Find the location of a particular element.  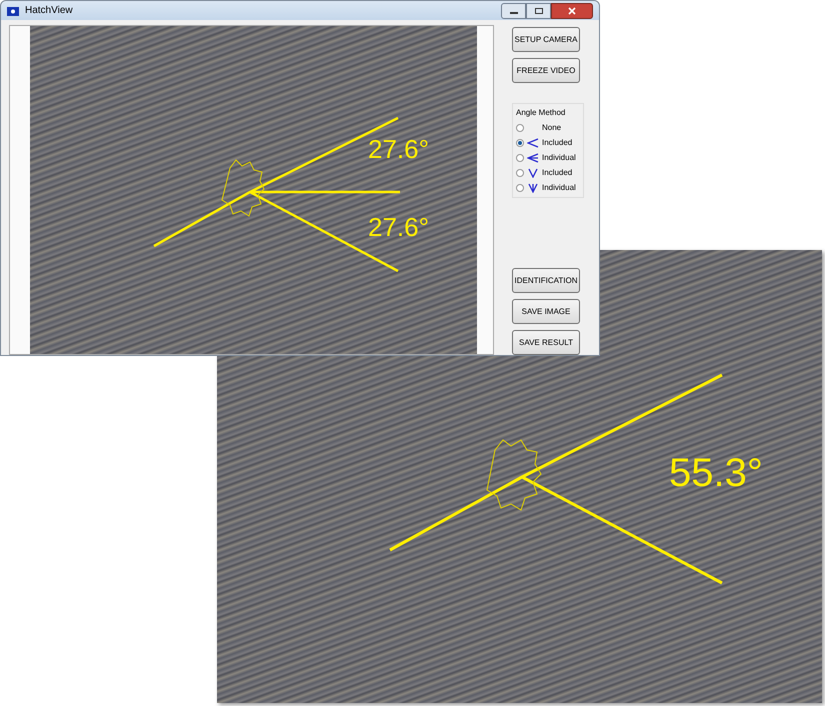

action-button: FREEZE VIDEO is located at coordinates (546, 70).